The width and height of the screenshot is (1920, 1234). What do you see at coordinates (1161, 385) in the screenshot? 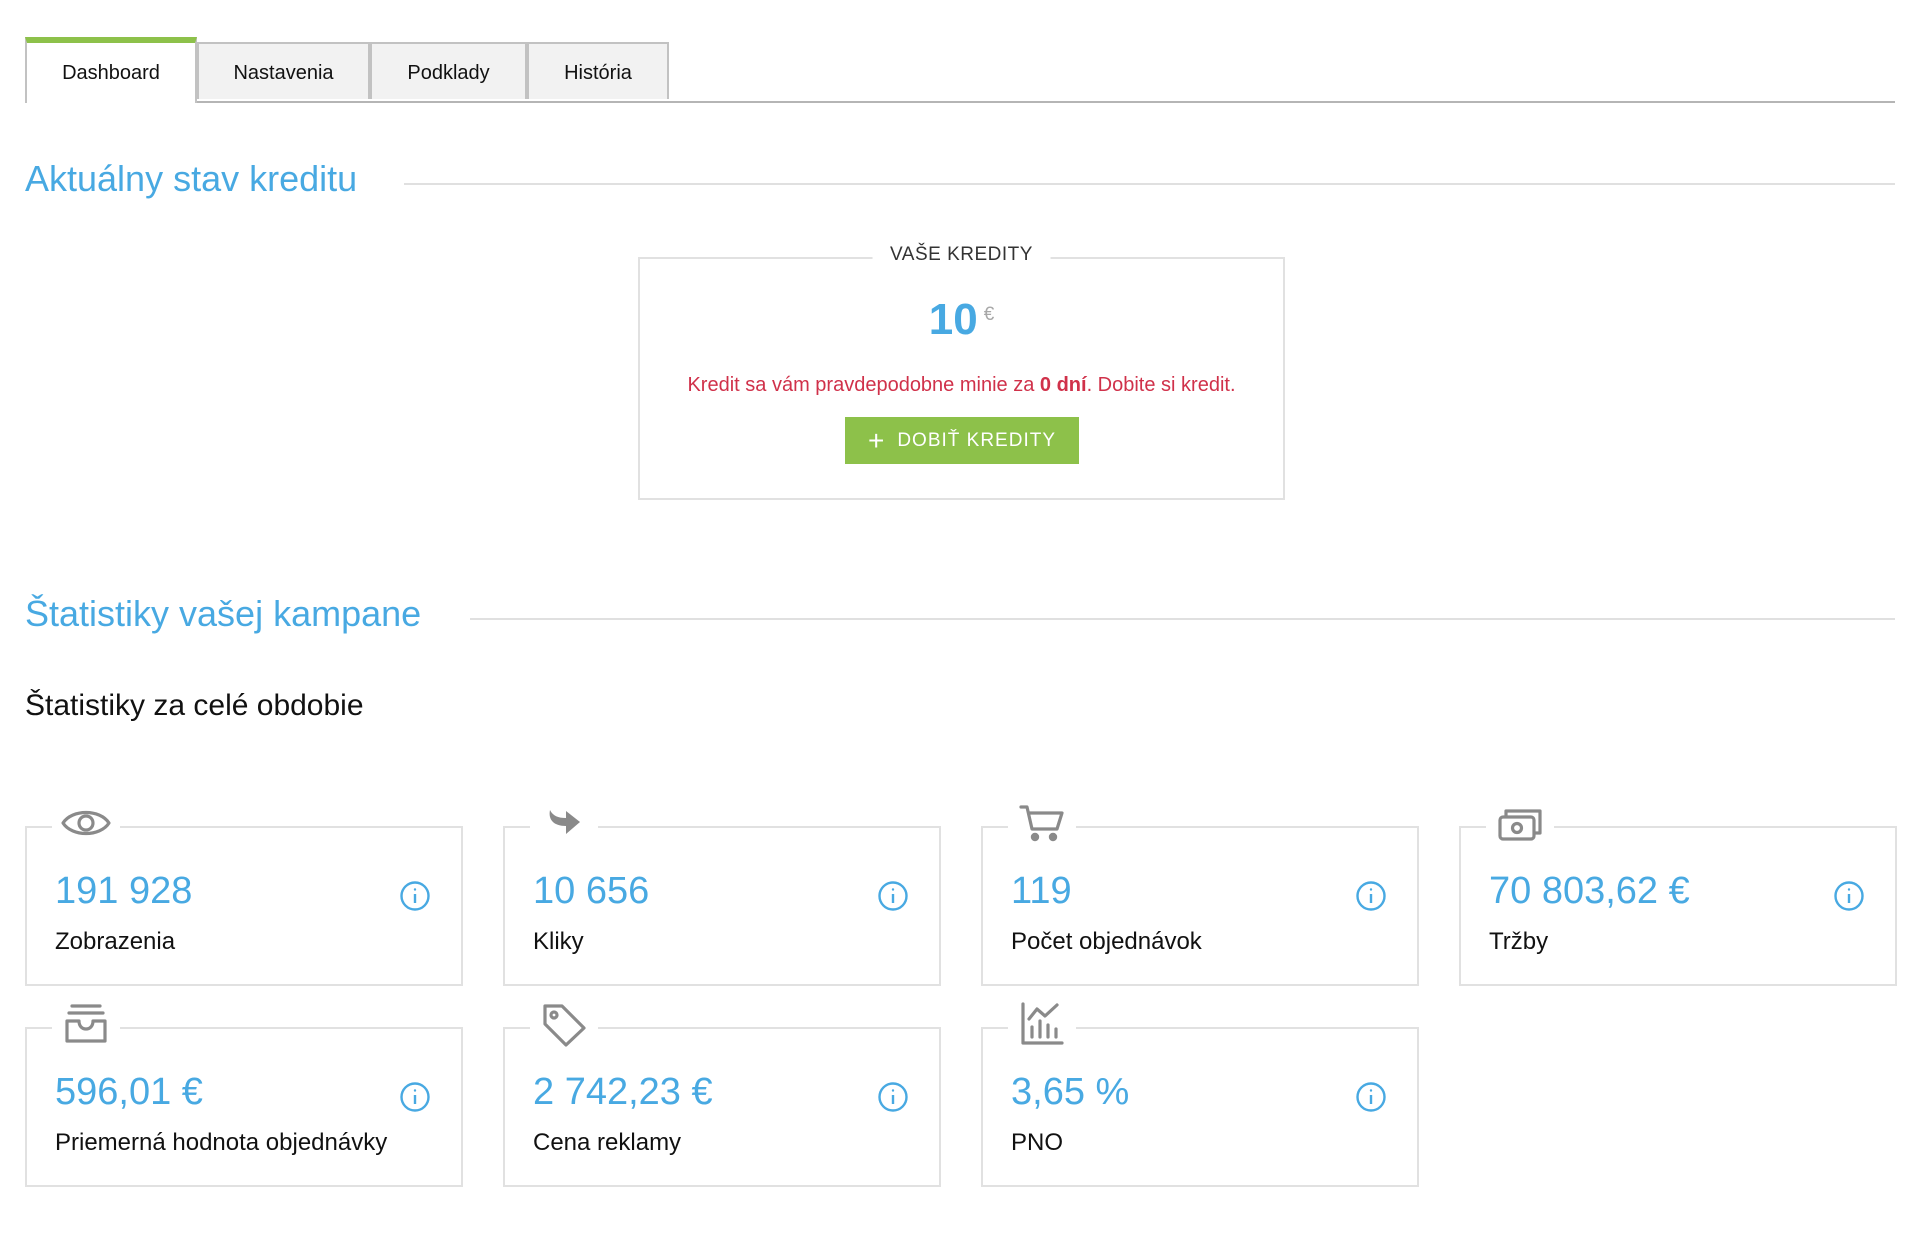
I see `credit-warning-suffix: . Dobite si kredit.` at bounding box center [1161, 385].